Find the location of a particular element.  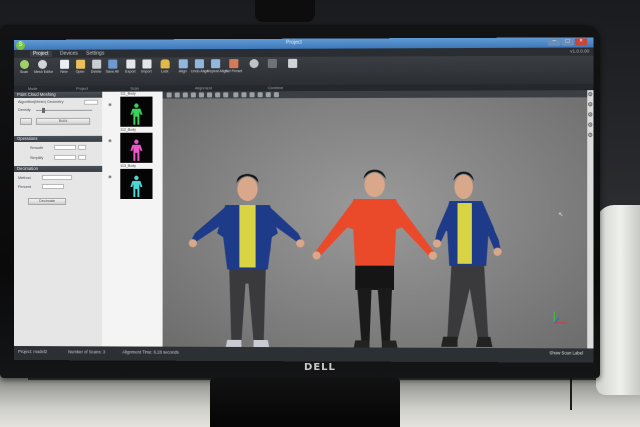

percent-label: Percent is located at coordinates (24, 187).